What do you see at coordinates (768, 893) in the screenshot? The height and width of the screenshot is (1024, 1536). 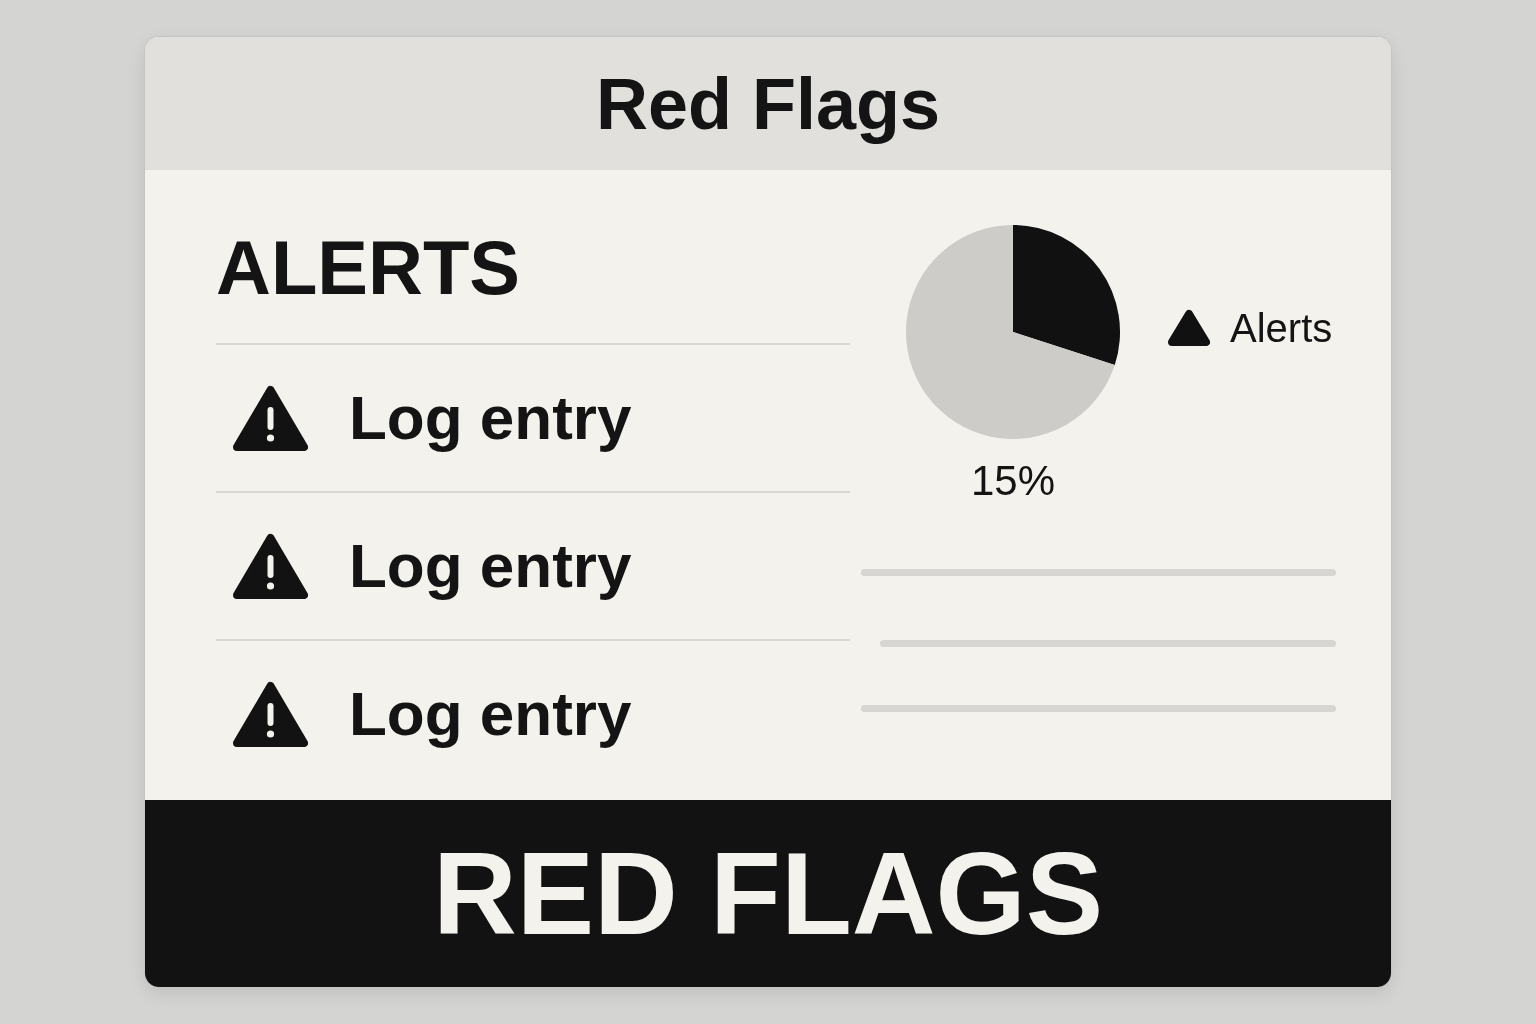 I see `banner-title: RED FLAGS` at bounding box center [768, 893].